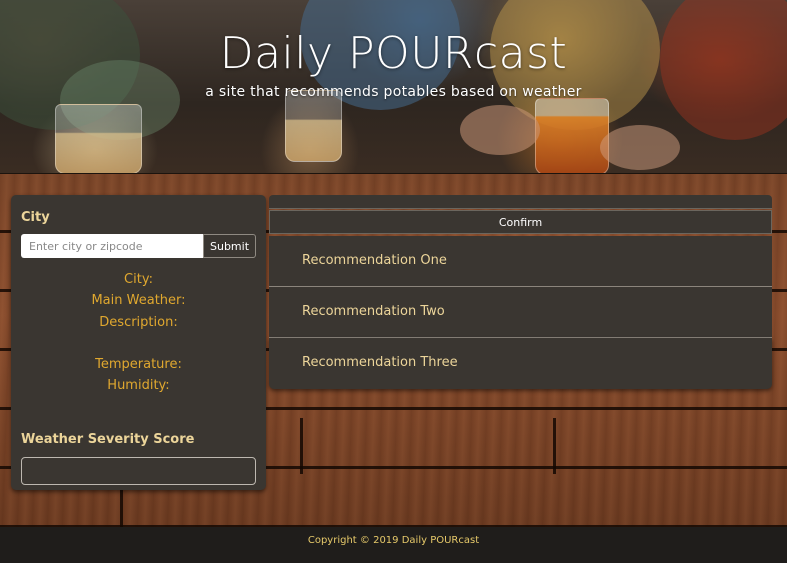 This screenshot has width=787, height=563. I want to click on footer: Copyright © 2019 Daily POURcast, so click(393, 545).